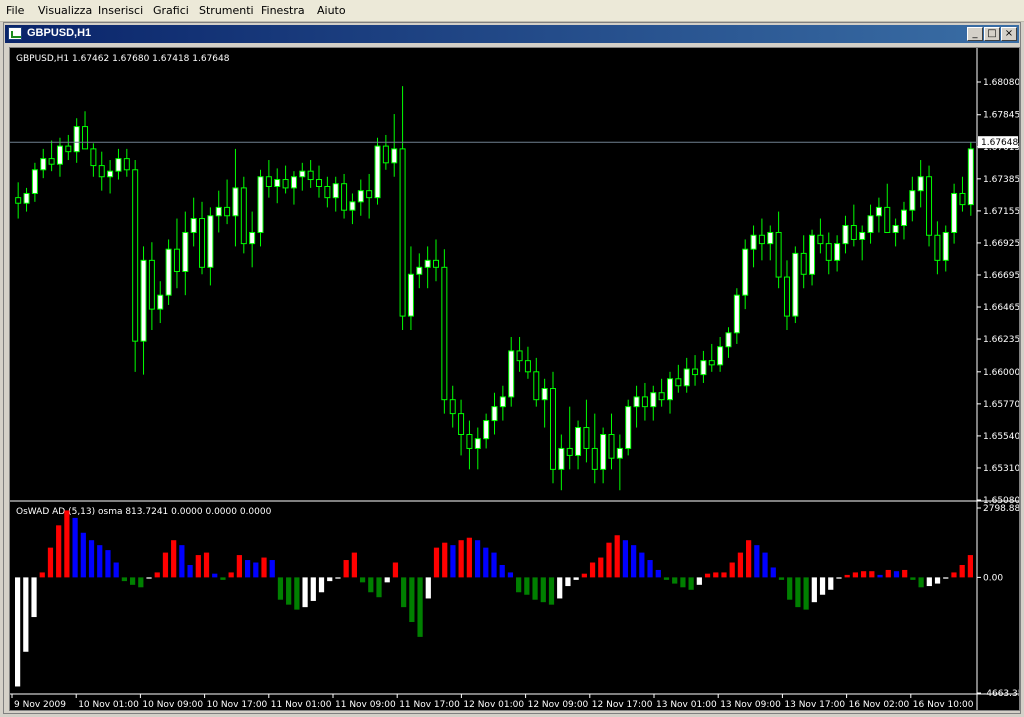 The width and height of the screenshot is (1024, 717). Describe the element at coordinates (512, 34) in the screenshot. I see `window-titlebar: GBPUSD,H1 _ □ ×` at that location.